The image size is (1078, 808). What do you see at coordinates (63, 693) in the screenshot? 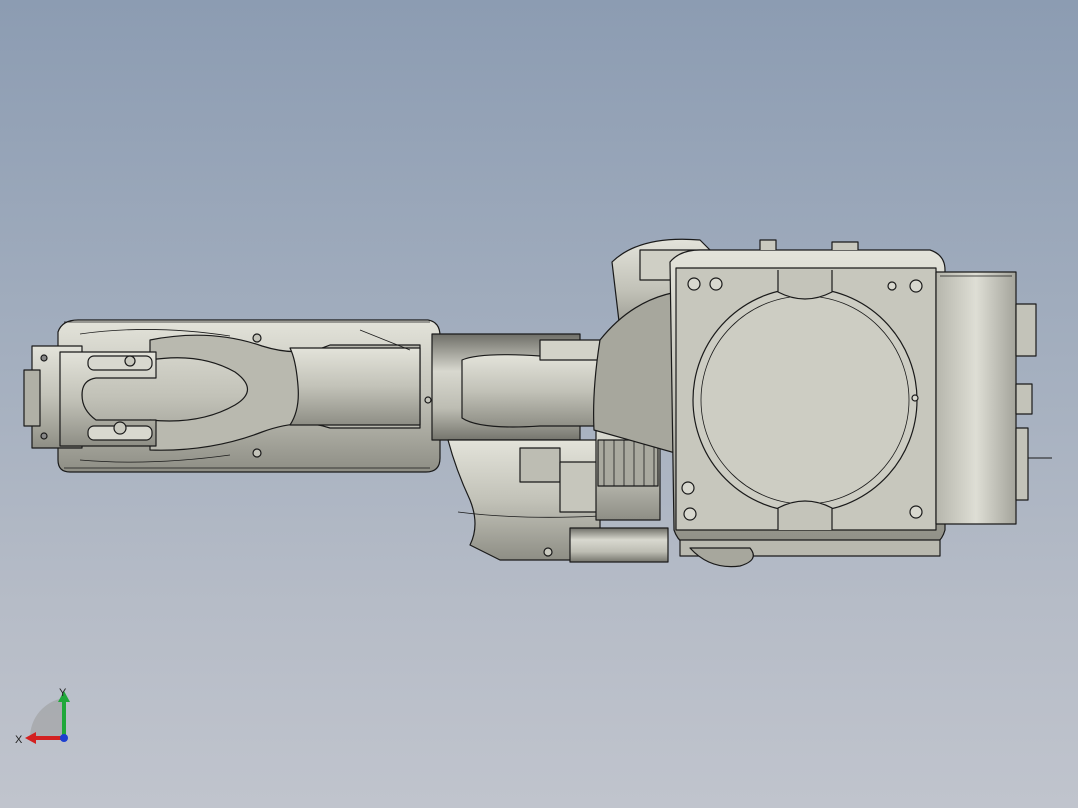
I see `y-axis-label: Y` at bounding box center [63, 693].